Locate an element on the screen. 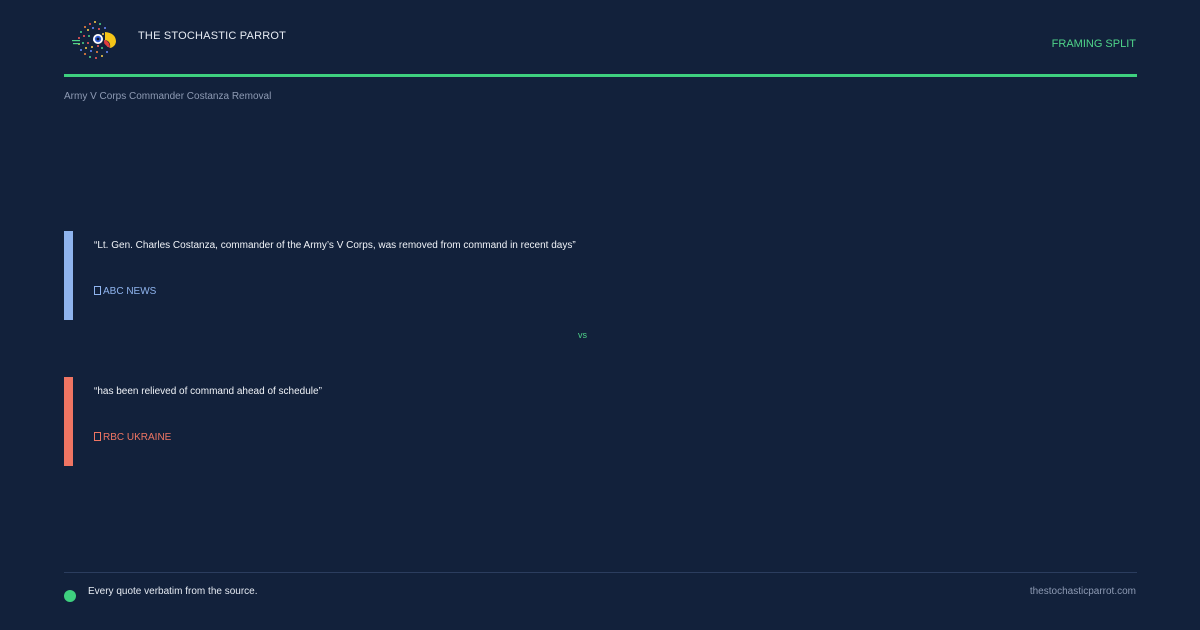 The height and width of the screenshot is (630, 1200). source-label: ABC NEWS is located at coordinates (130, 291).